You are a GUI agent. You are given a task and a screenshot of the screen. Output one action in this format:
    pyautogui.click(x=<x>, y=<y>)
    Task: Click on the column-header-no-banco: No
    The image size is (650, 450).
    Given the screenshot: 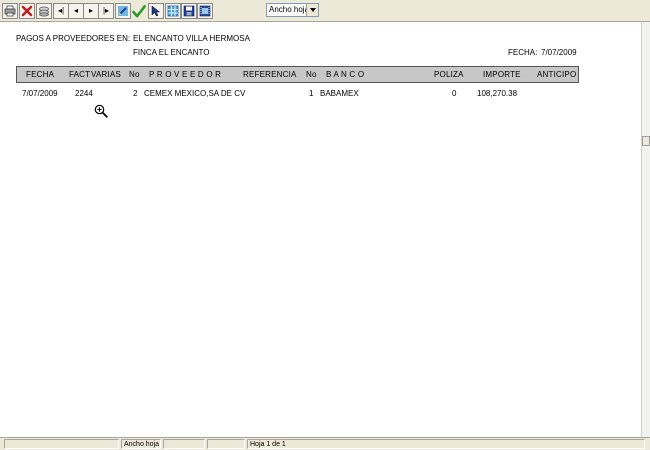 What is the action you would take?
    pyautogui.click(x=311, y=74)
    